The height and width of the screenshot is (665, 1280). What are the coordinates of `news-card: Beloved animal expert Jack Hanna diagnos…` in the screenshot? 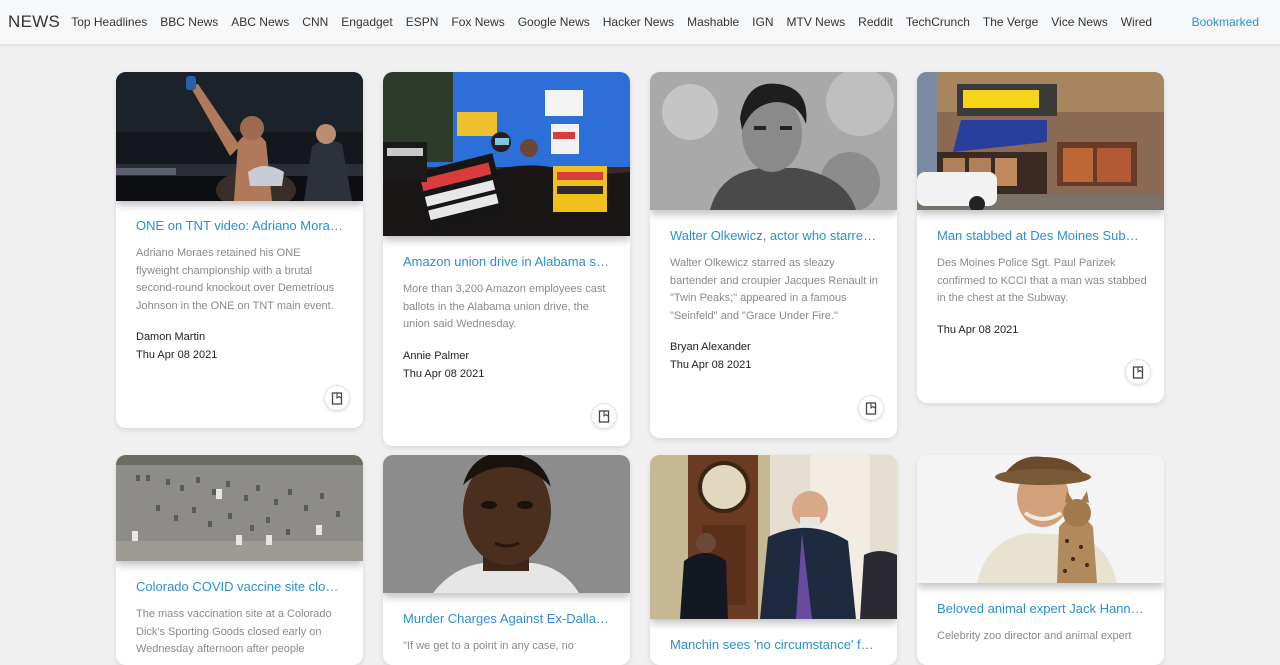 It's located at (1040, 560).